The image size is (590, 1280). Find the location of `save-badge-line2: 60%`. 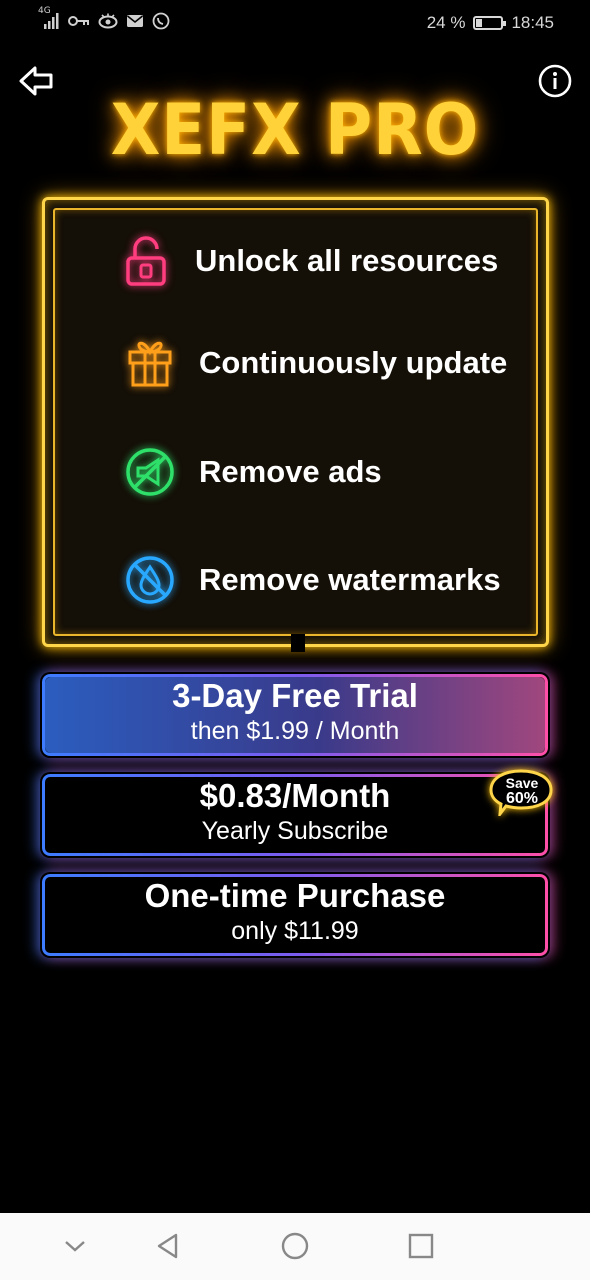

save-badge-line2: 60% is located at coordinates (522, 798).